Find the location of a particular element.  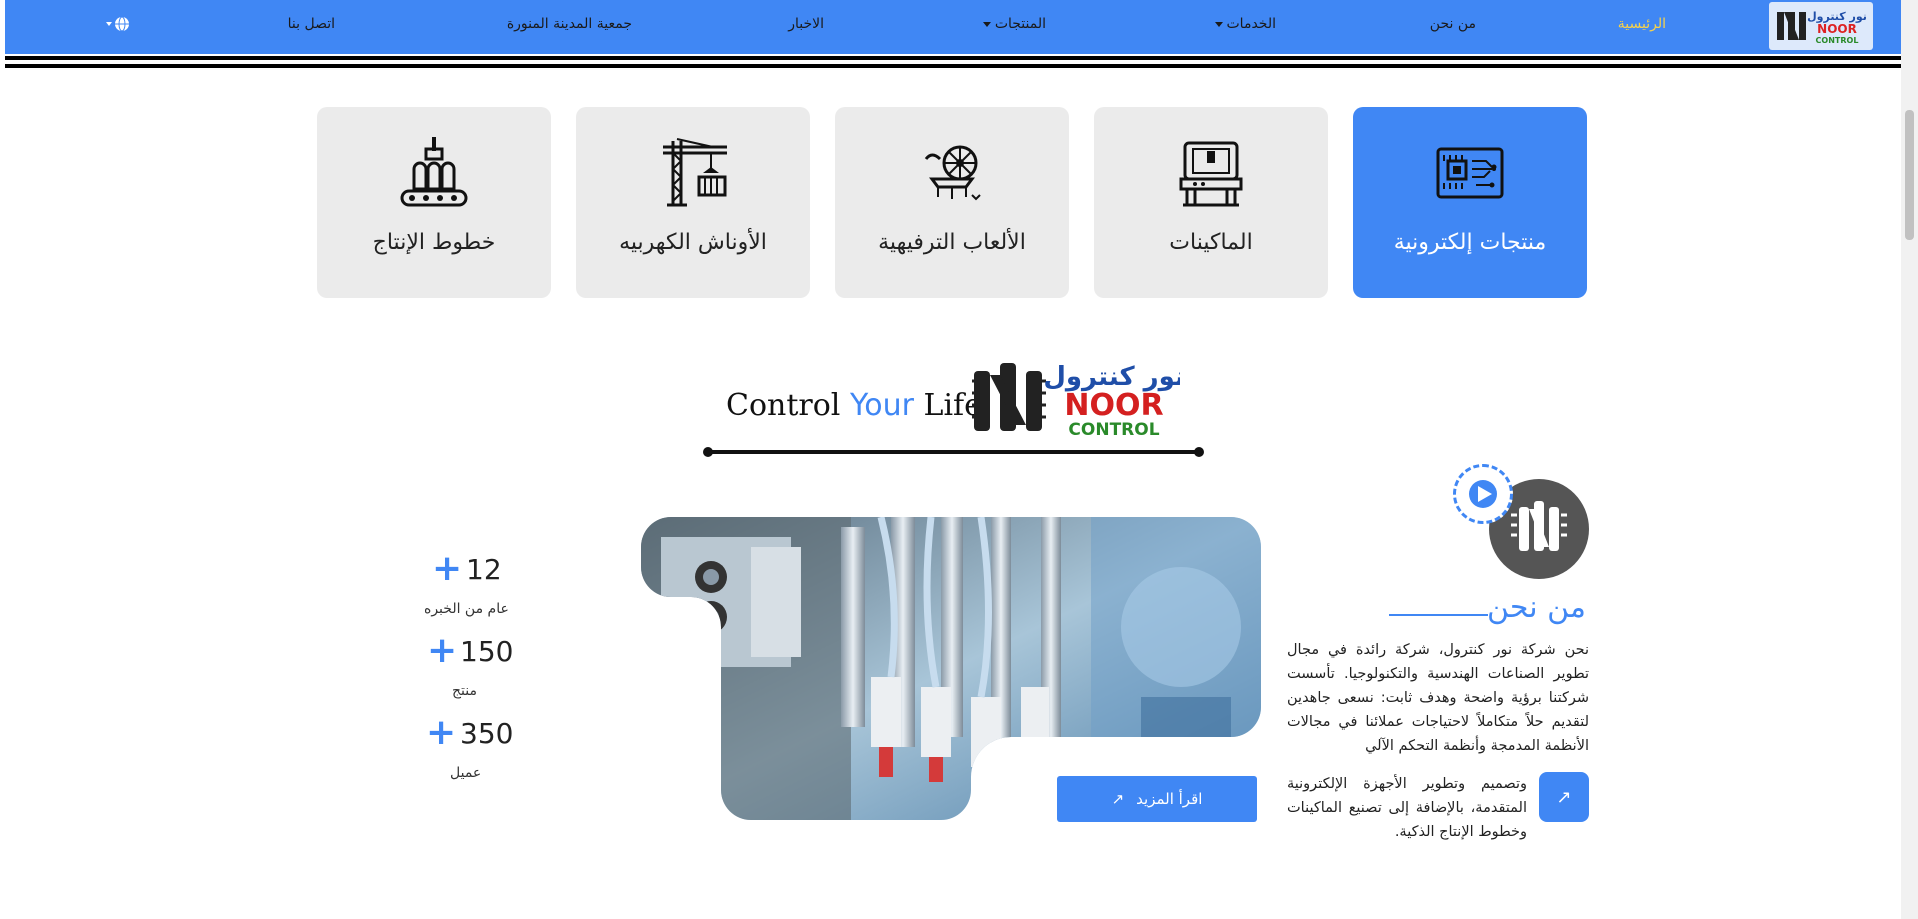

scrollbar-thumb is located at coordinates (1909, 175).